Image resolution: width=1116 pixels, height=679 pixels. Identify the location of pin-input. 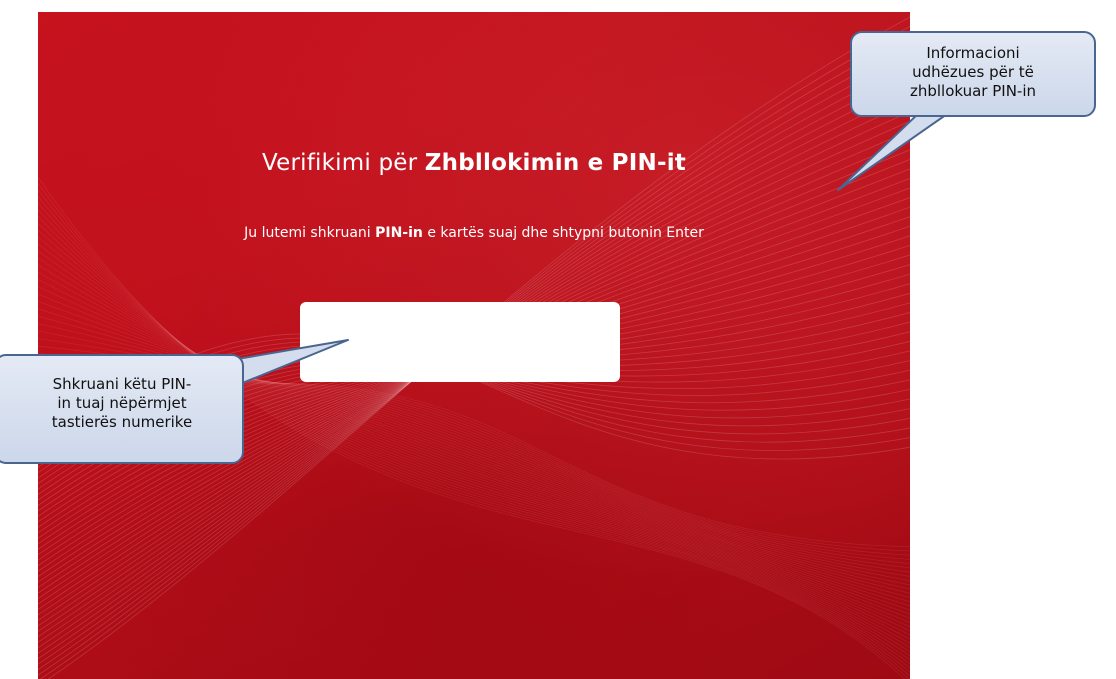
(460, 342).